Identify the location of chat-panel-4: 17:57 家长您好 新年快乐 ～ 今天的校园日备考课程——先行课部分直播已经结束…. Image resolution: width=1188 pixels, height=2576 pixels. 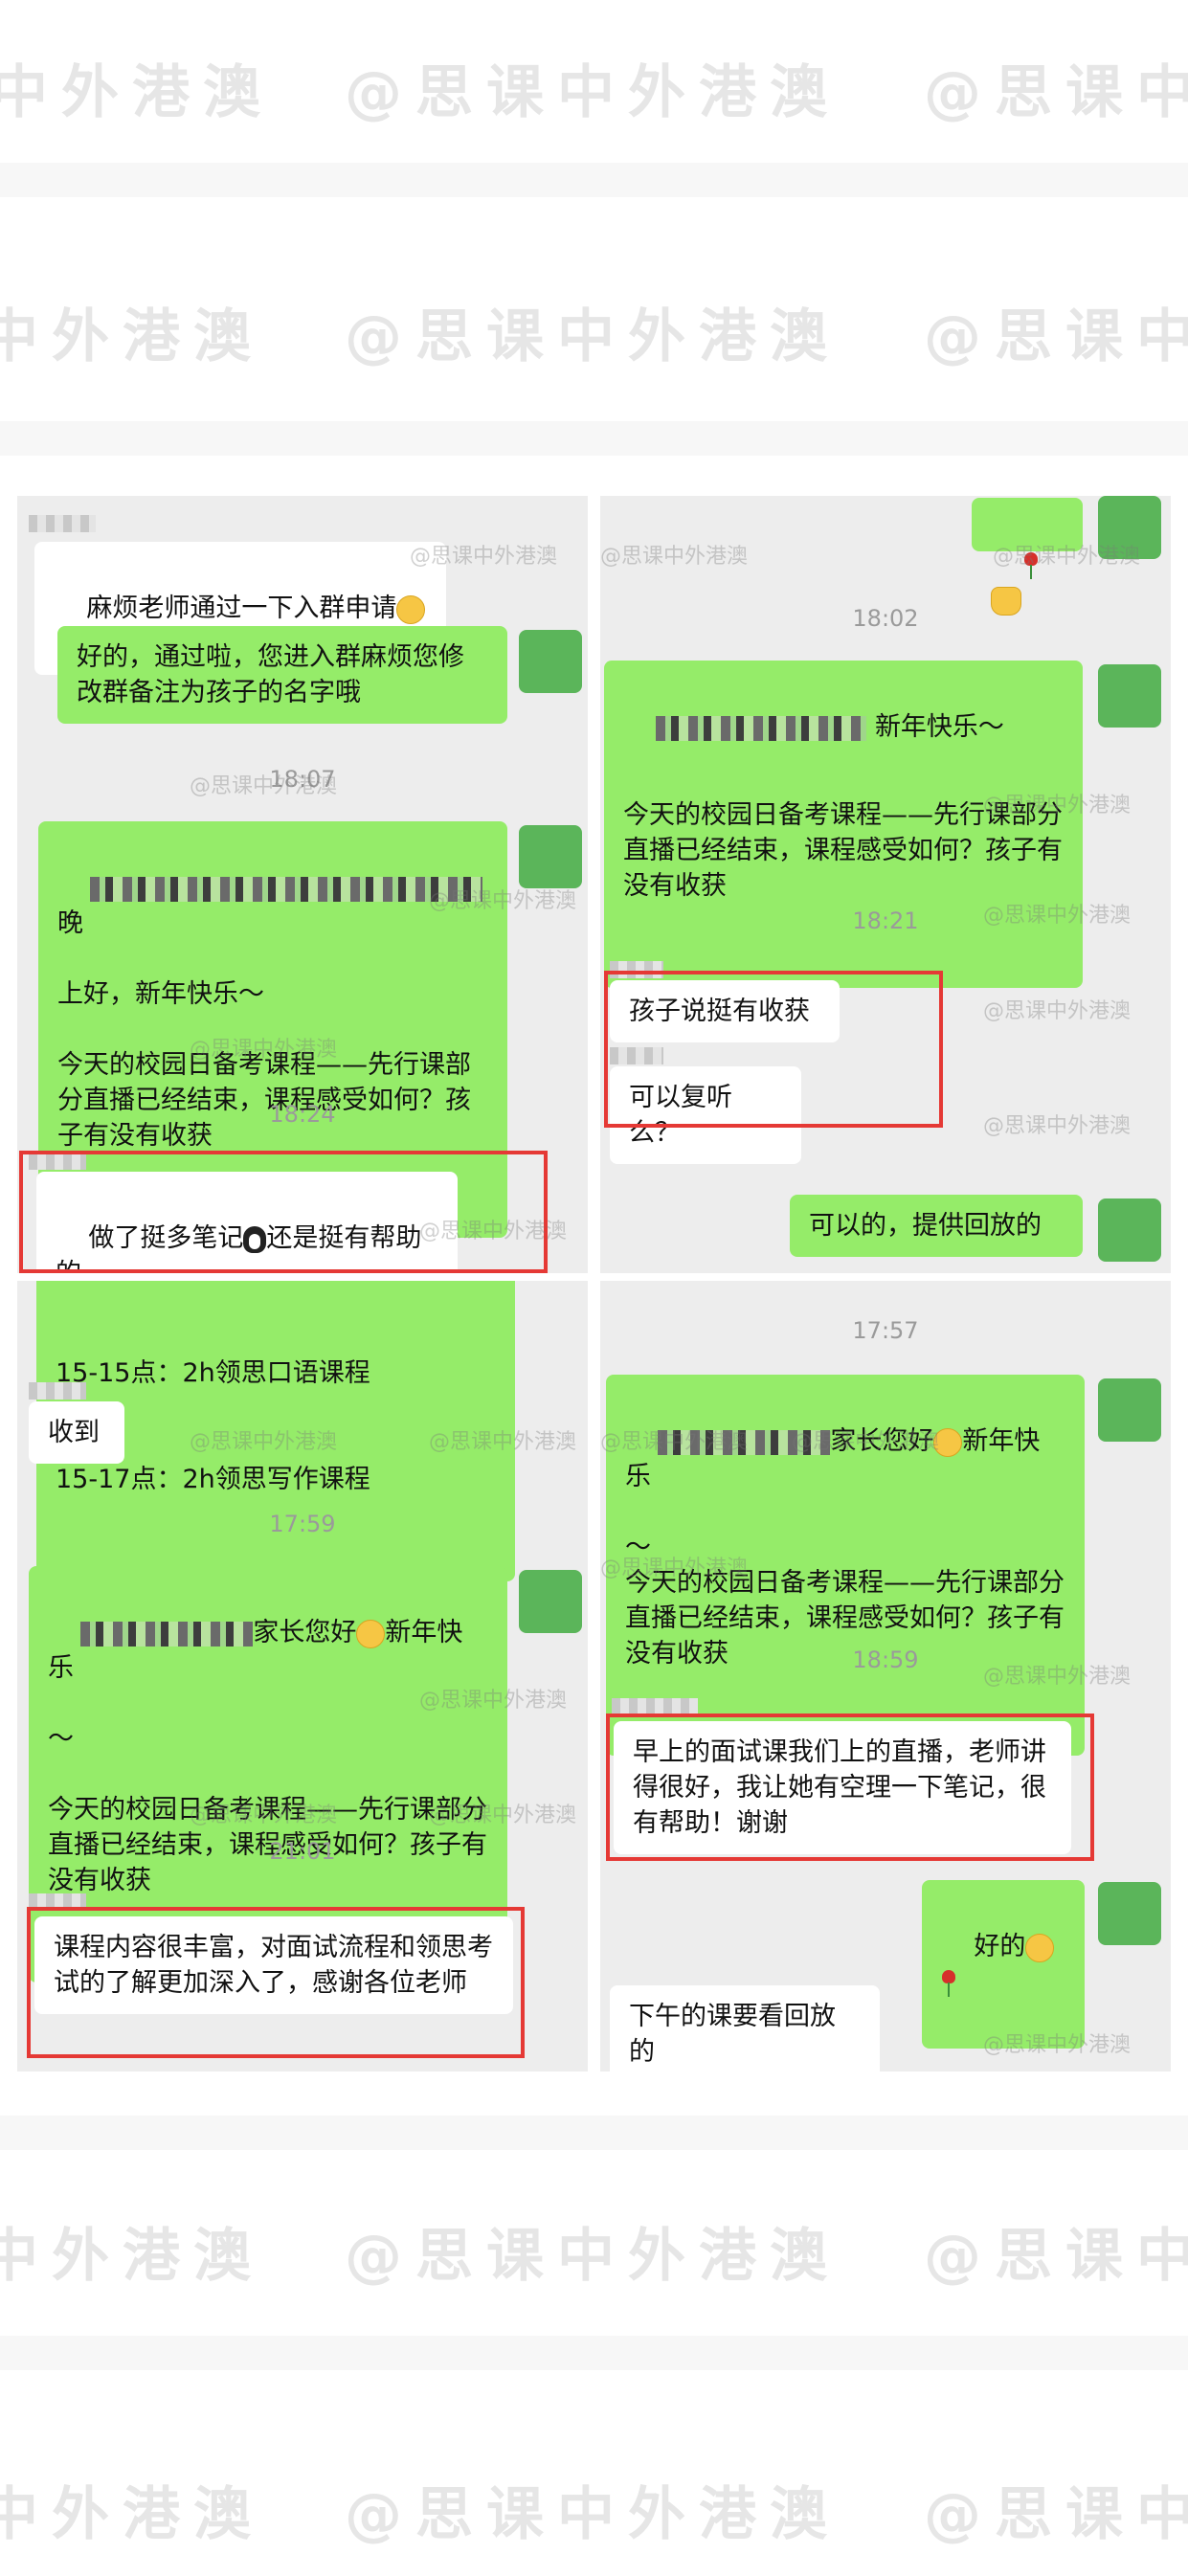
(885, 1676).